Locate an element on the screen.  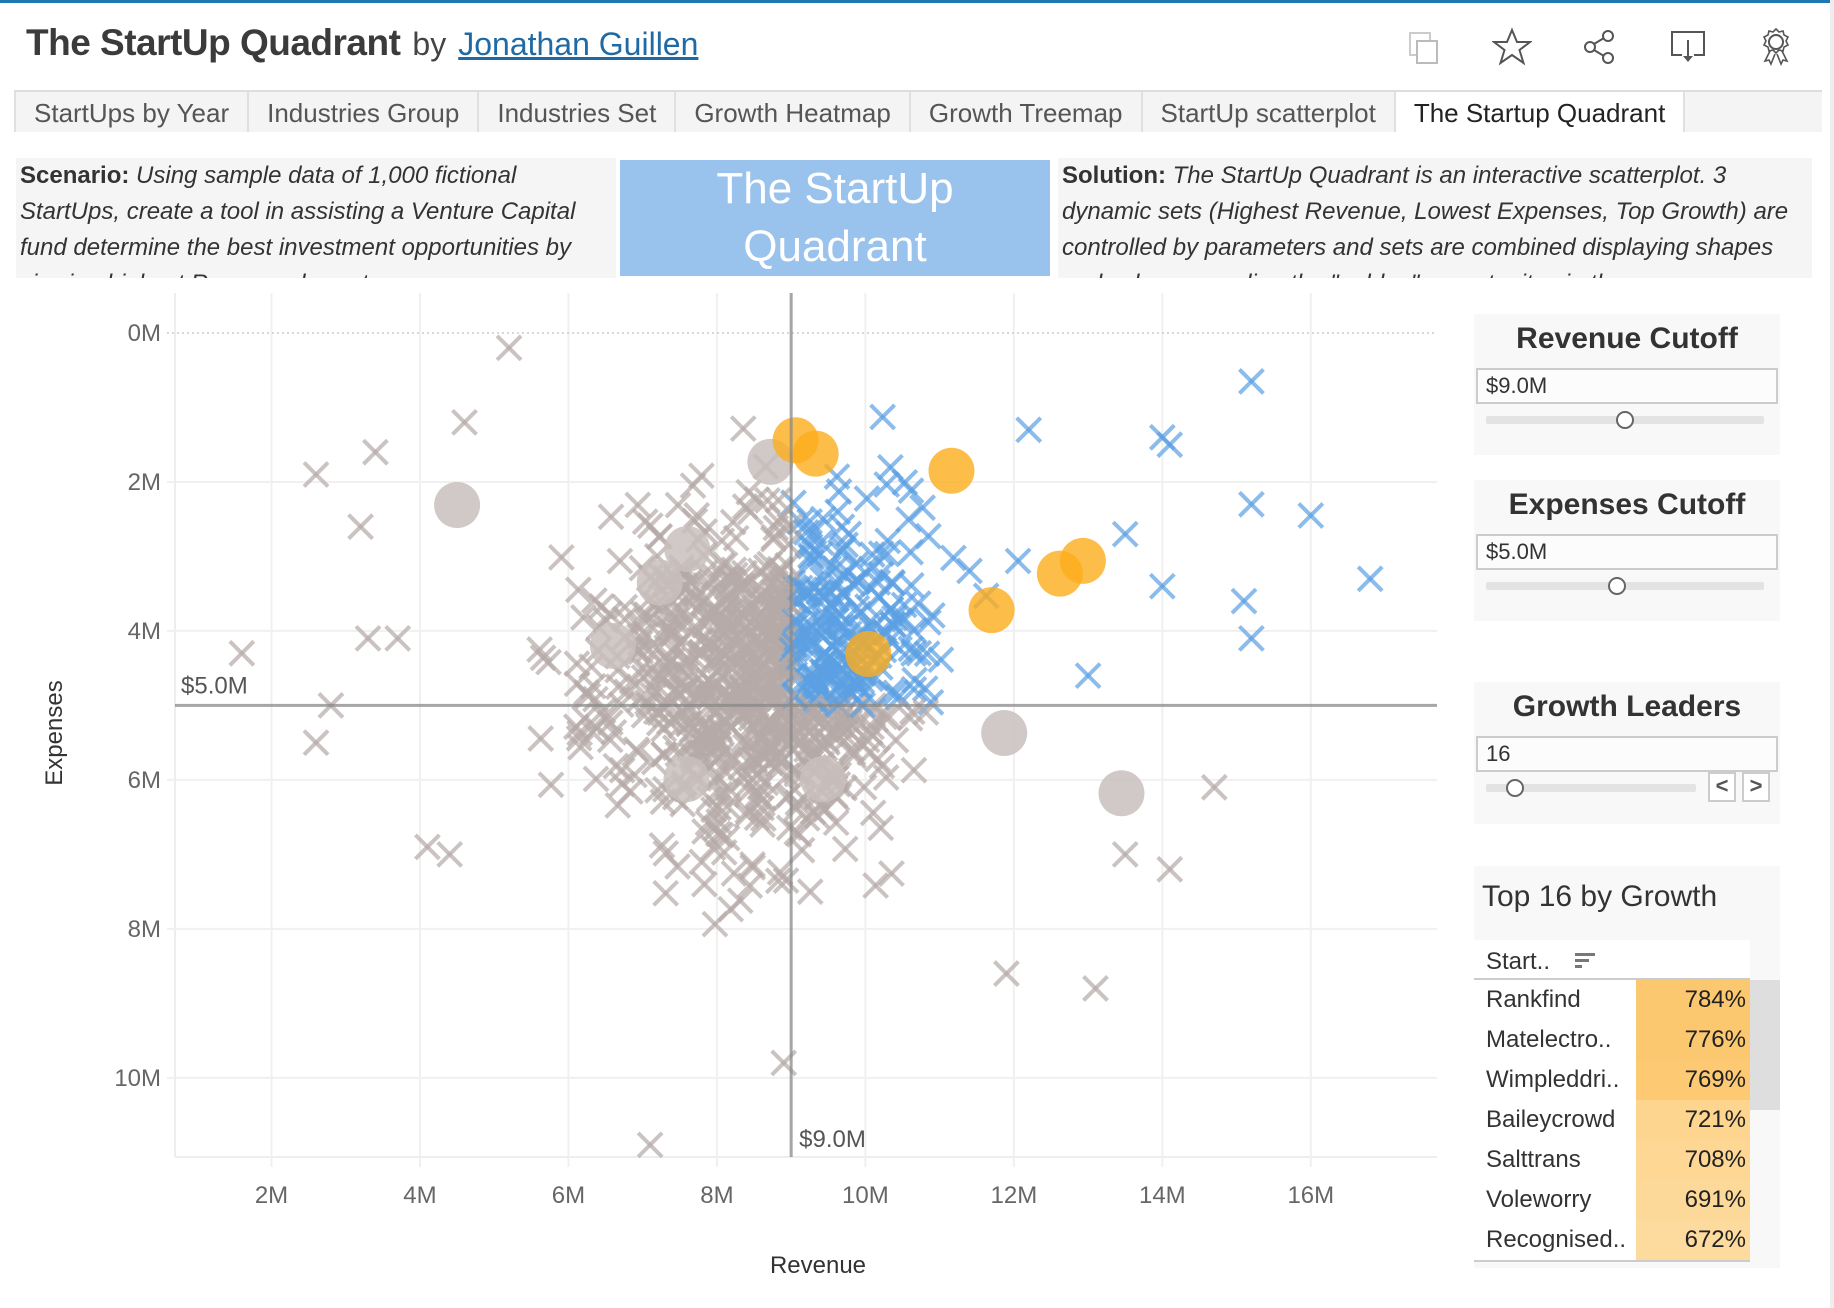
table-row: Rankfind 784% is located at coordinates (1612, 1000).